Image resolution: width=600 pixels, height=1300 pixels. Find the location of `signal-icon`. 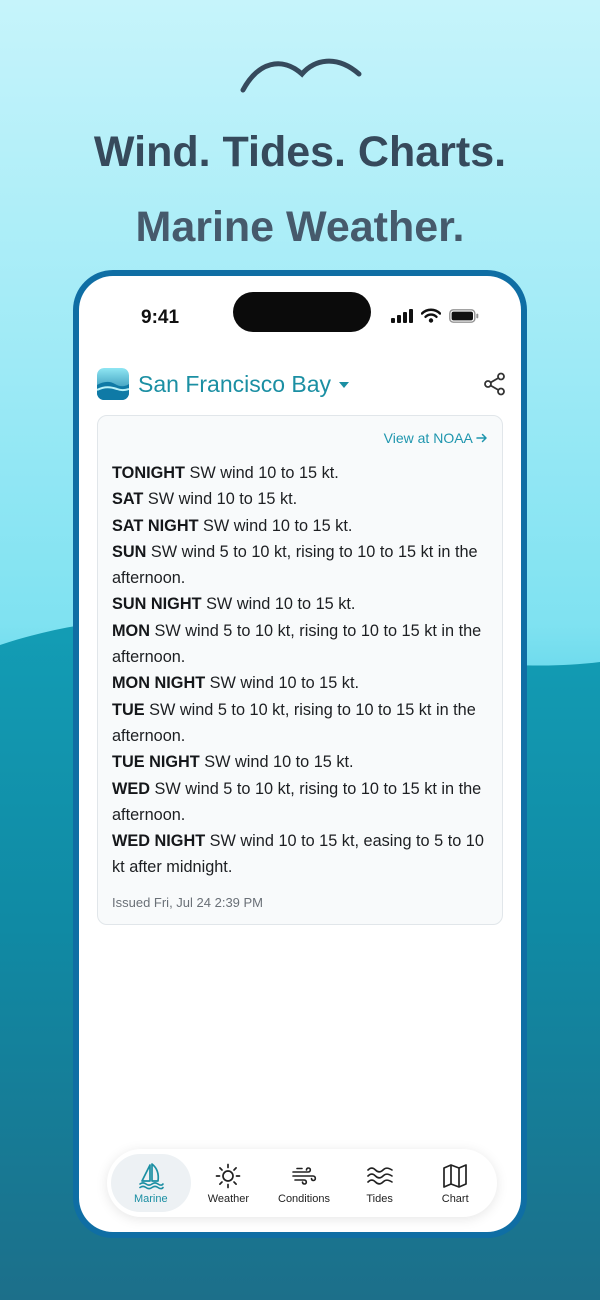

signal-icon is located at coordinates (402, 315).